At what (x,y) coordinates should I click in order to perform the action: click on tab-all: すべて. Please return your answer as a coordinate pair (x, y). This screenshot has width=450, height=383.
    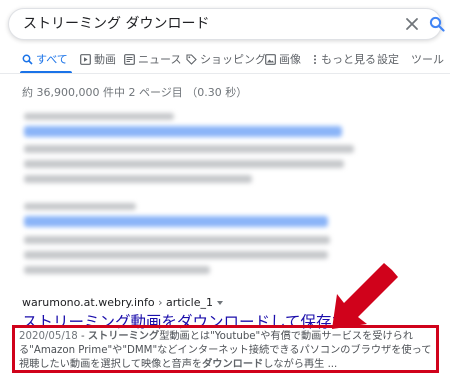
    Looking at the image, I should click on (45, 59).